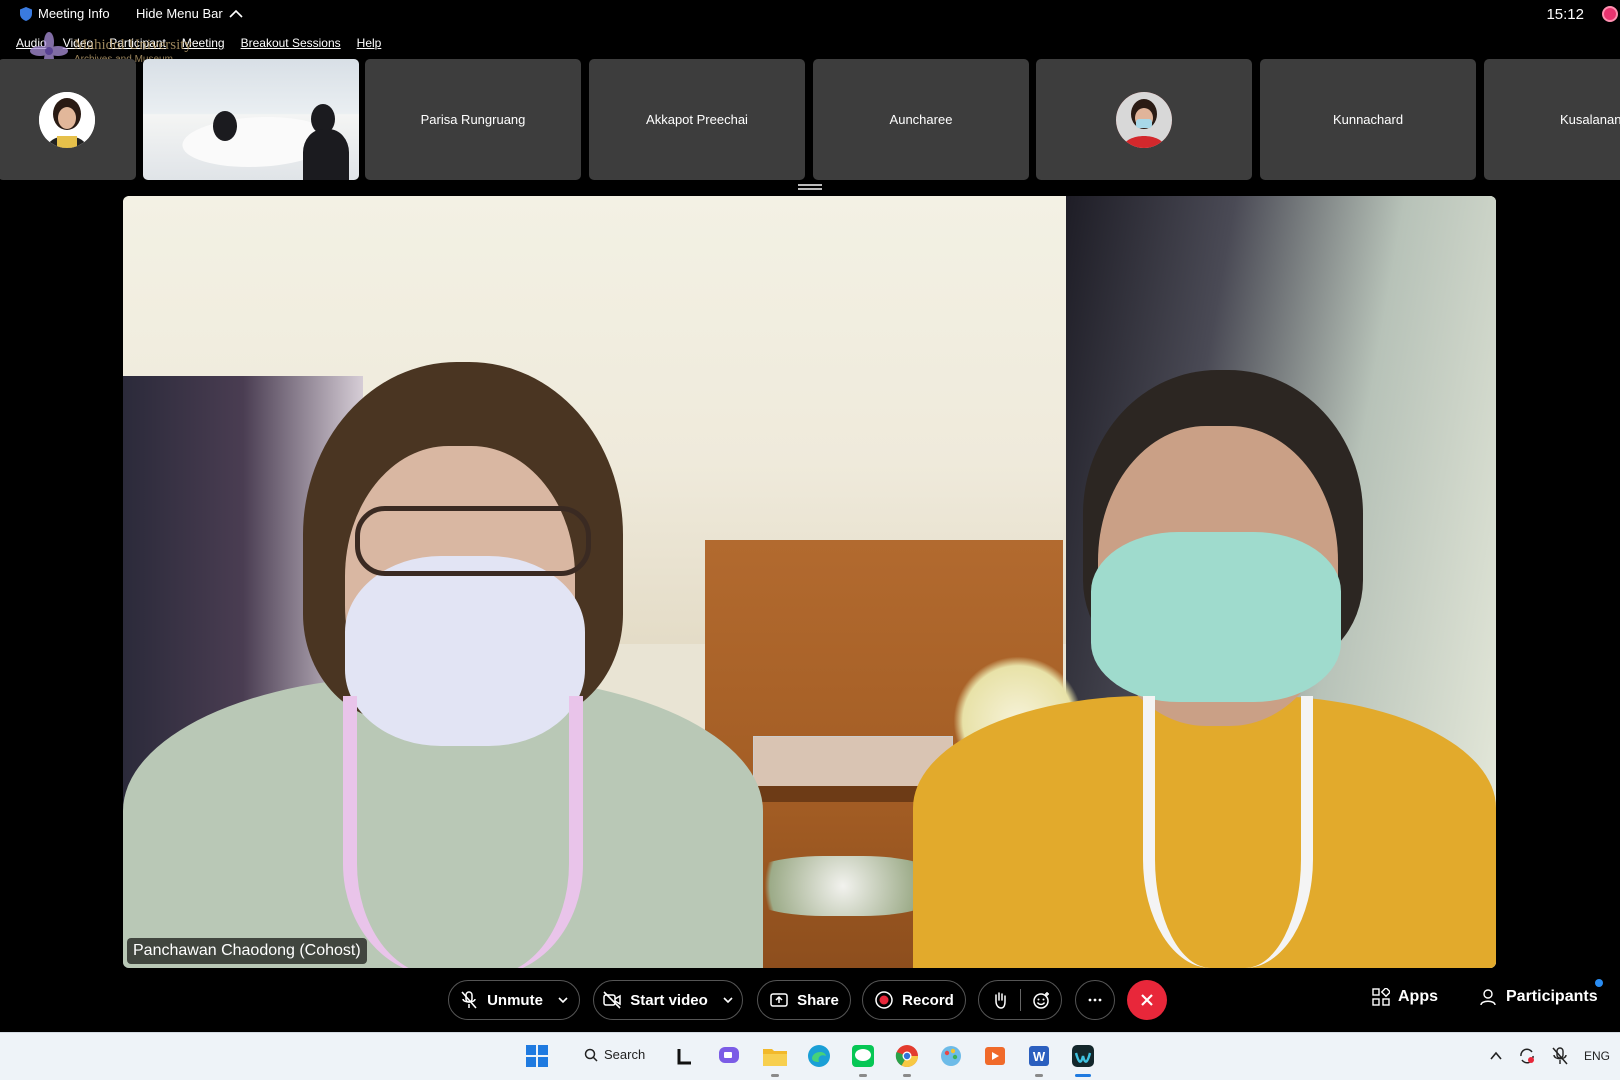 The width and height of the screenshot is (1620, 1080). Describe the element at coordinates (1418, 996) in the screenshot. I see `apps-label: Apps` at that location.